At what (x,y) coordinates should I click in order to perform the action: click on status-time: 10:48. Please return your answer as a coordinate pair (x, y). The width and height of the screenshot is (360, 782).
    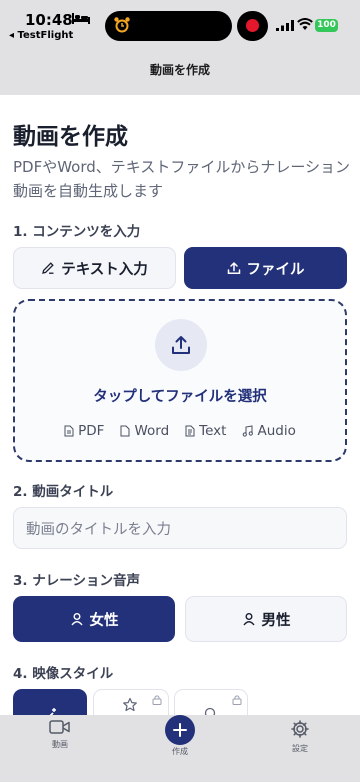
    Looking at the image, I should click on (49, 20).